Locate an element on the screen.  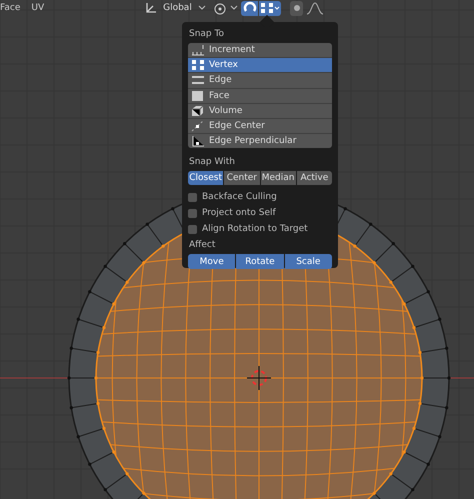
ruler-icon is located at coordinates (198, 50).